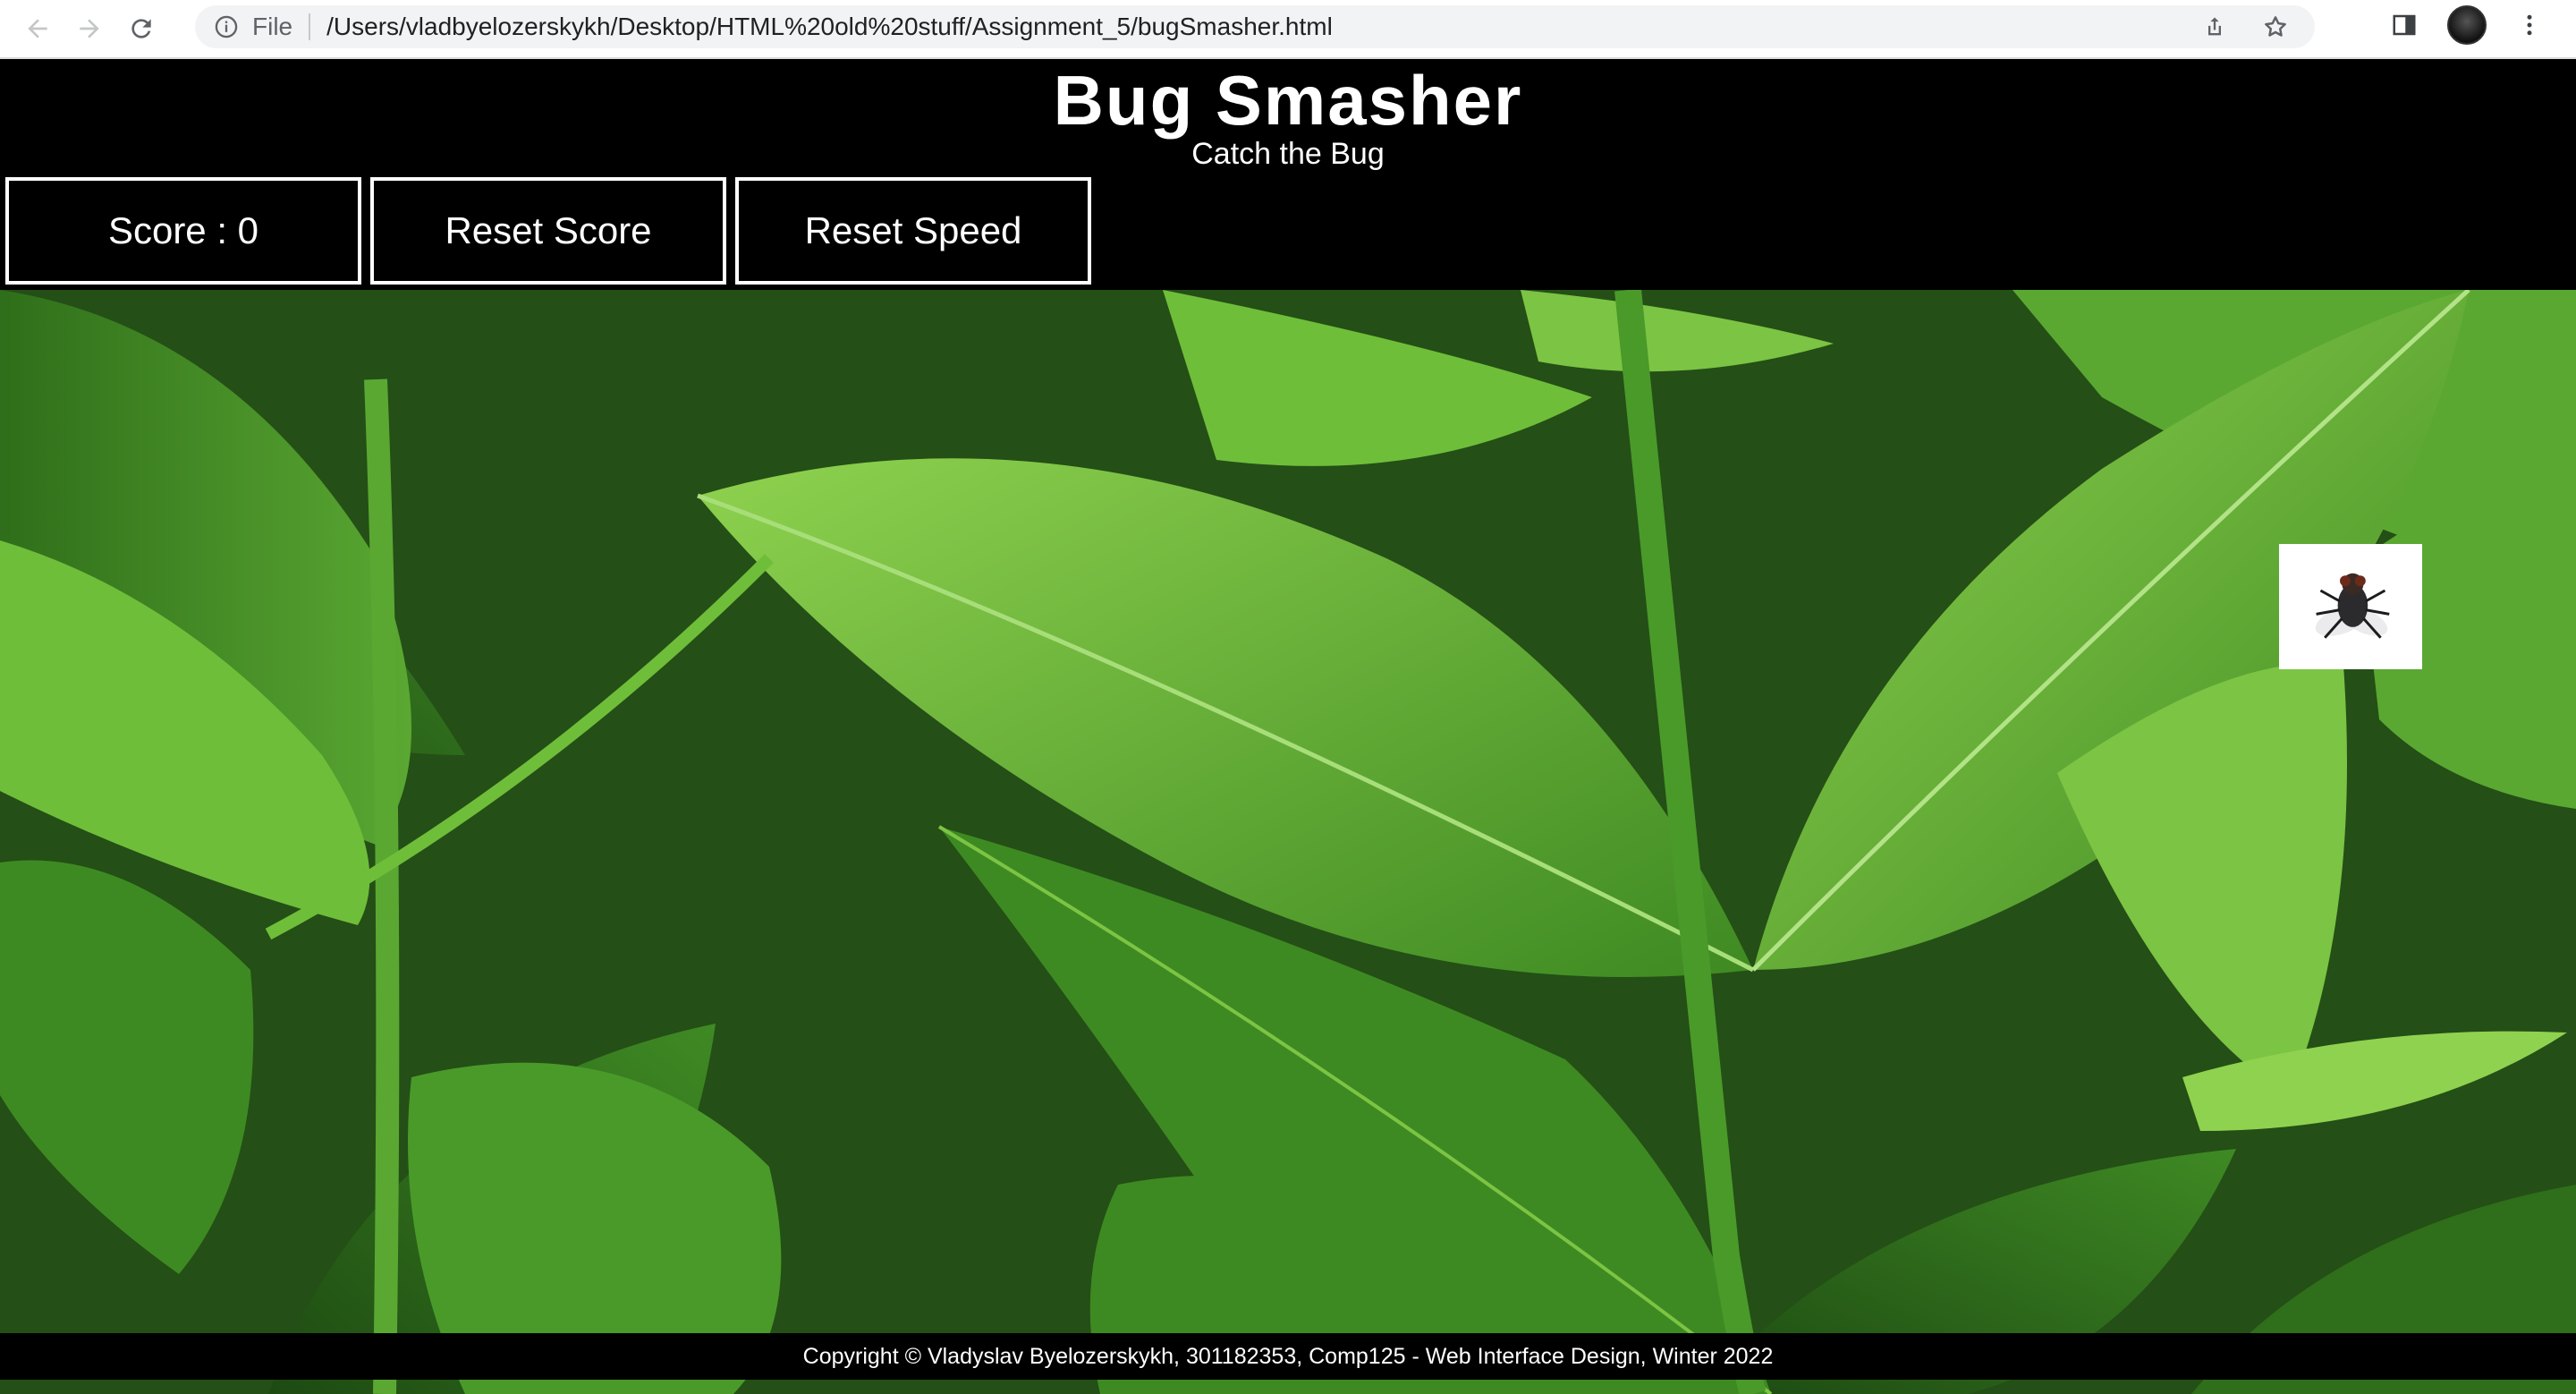  Describe the element at coordinates (1288, 154) in the screenshot. I see `page-subtitle: Catch the Bug` at that location.